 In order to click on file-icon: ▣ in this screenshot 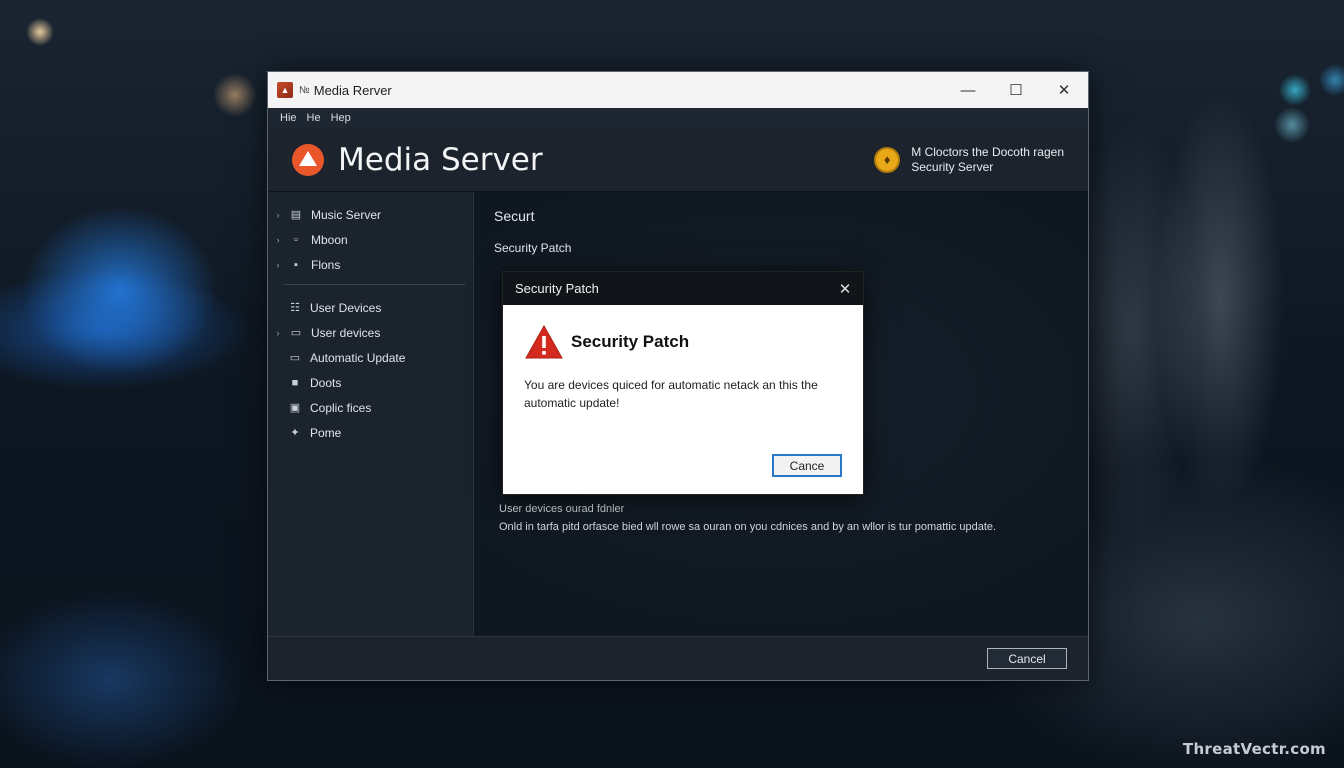, I will do `click(295, 408)`.